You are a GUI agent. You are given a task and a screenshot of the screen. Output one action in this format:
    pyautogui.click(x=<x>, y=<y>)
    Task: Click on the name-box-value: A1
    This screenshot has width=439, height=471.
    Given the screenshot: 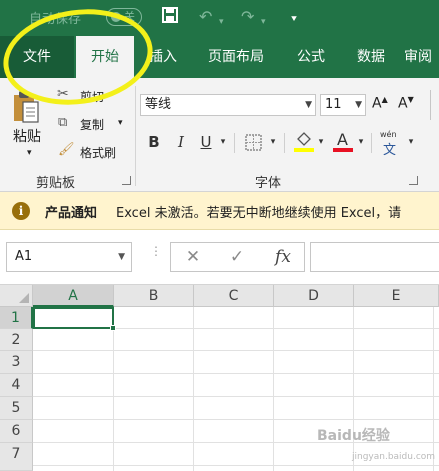 What is the action you would take?
    pyautogui.click(x=24, y=256)
    